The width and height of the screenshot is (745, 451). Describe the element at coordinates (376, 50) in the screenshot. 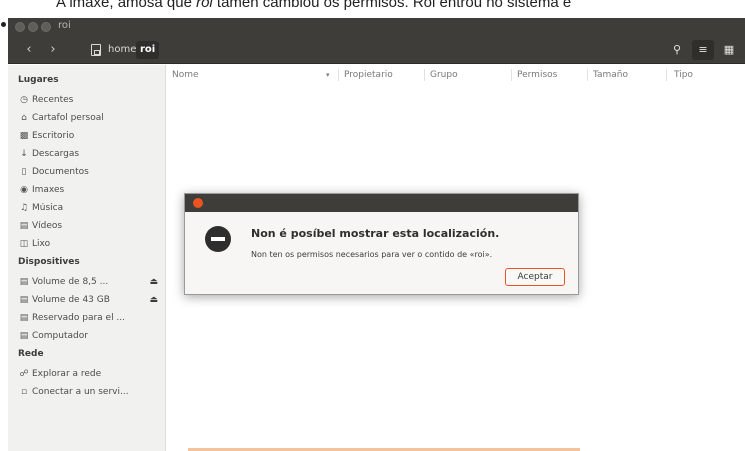

I see `toolbar: ‹ › home roi ⚲ ≡ ▦` at that location.